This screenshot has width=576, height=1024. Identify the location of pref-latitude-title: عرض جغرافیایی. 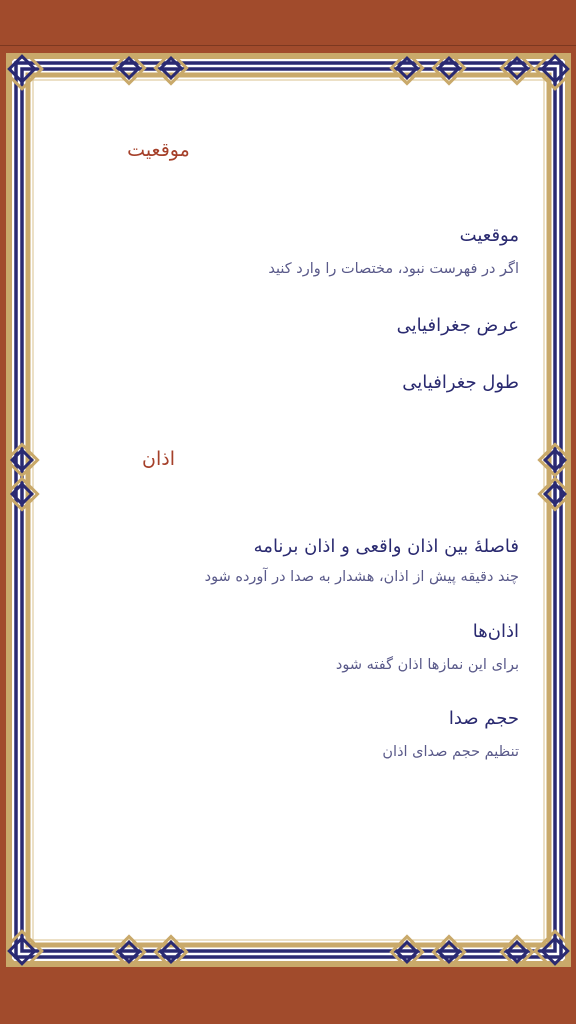
(457, 325).